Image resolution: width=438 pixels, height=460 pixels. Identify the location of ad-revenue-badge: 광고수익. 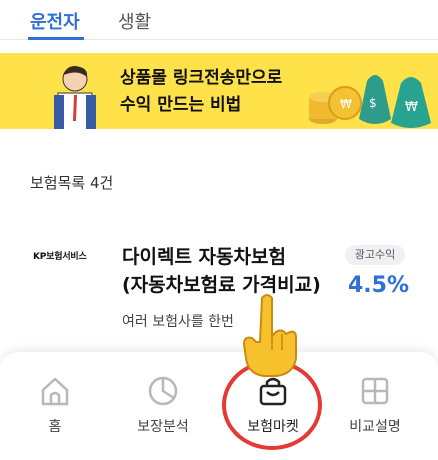
(375, 255).